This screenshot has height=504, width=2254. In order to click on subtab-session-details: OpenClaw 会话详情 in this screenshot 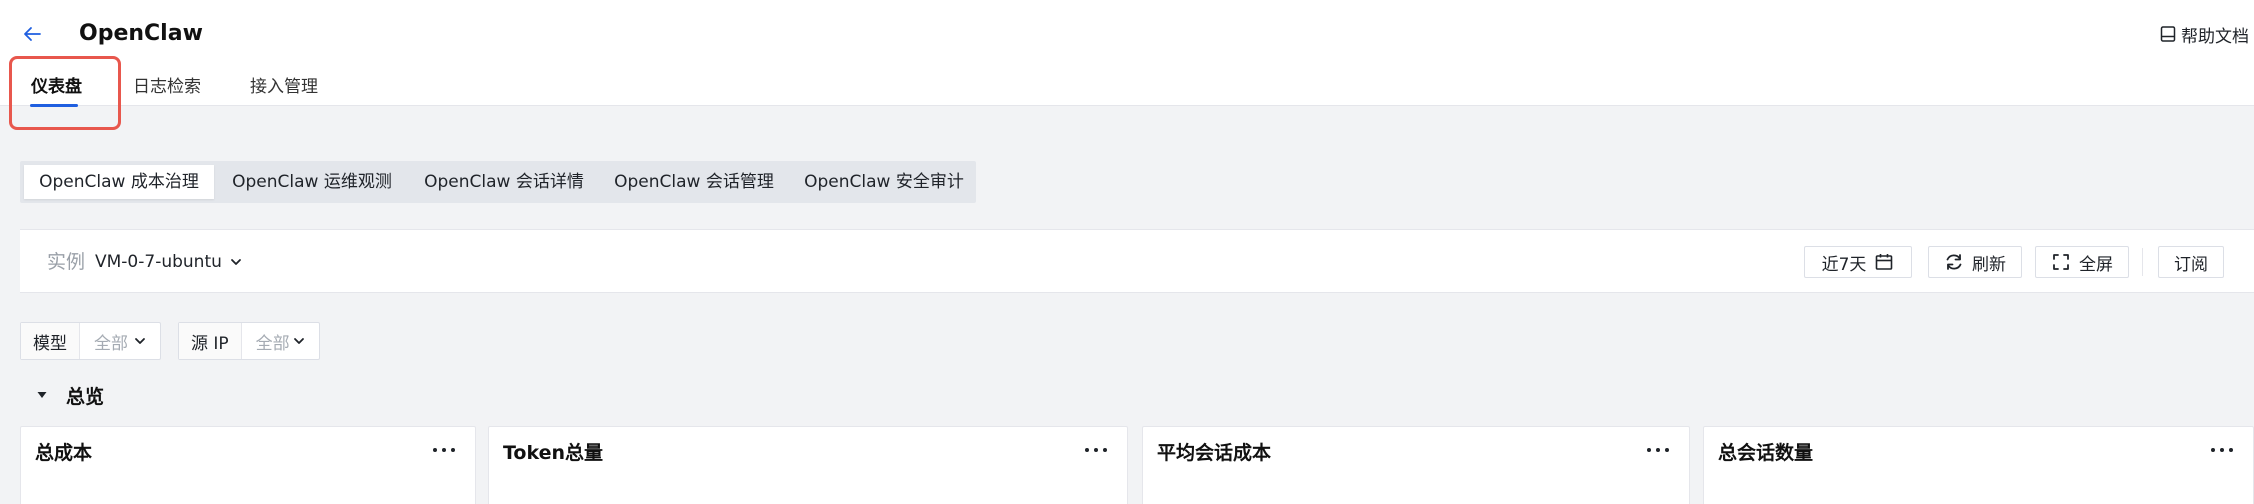, I will do `click(504, 182)`.